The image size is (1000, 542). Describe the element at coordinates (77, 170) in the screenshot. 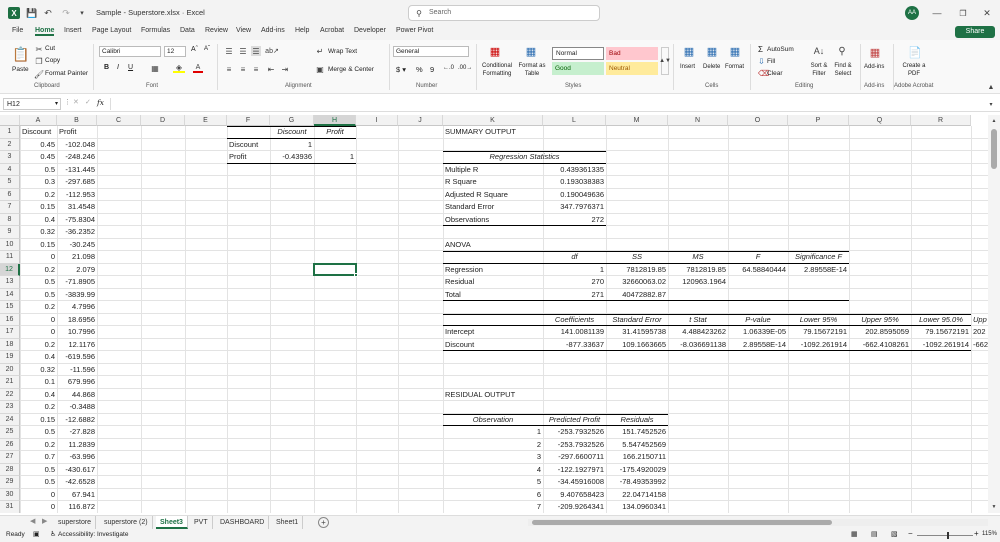

I see `cell-profit: -131.445` at that location.